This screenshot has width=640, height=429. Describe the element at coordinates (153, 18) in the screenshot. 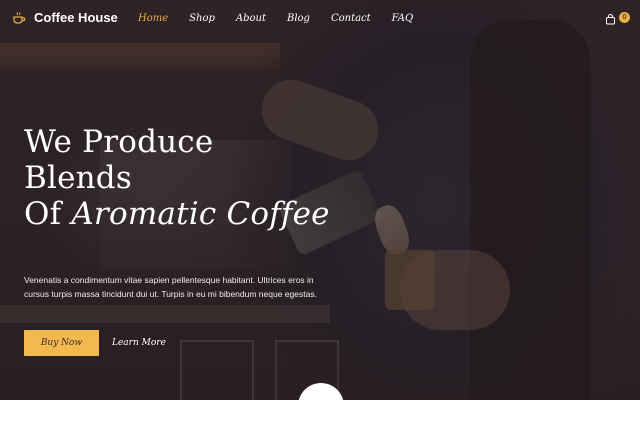

I see `nav-home: Home` at that location.